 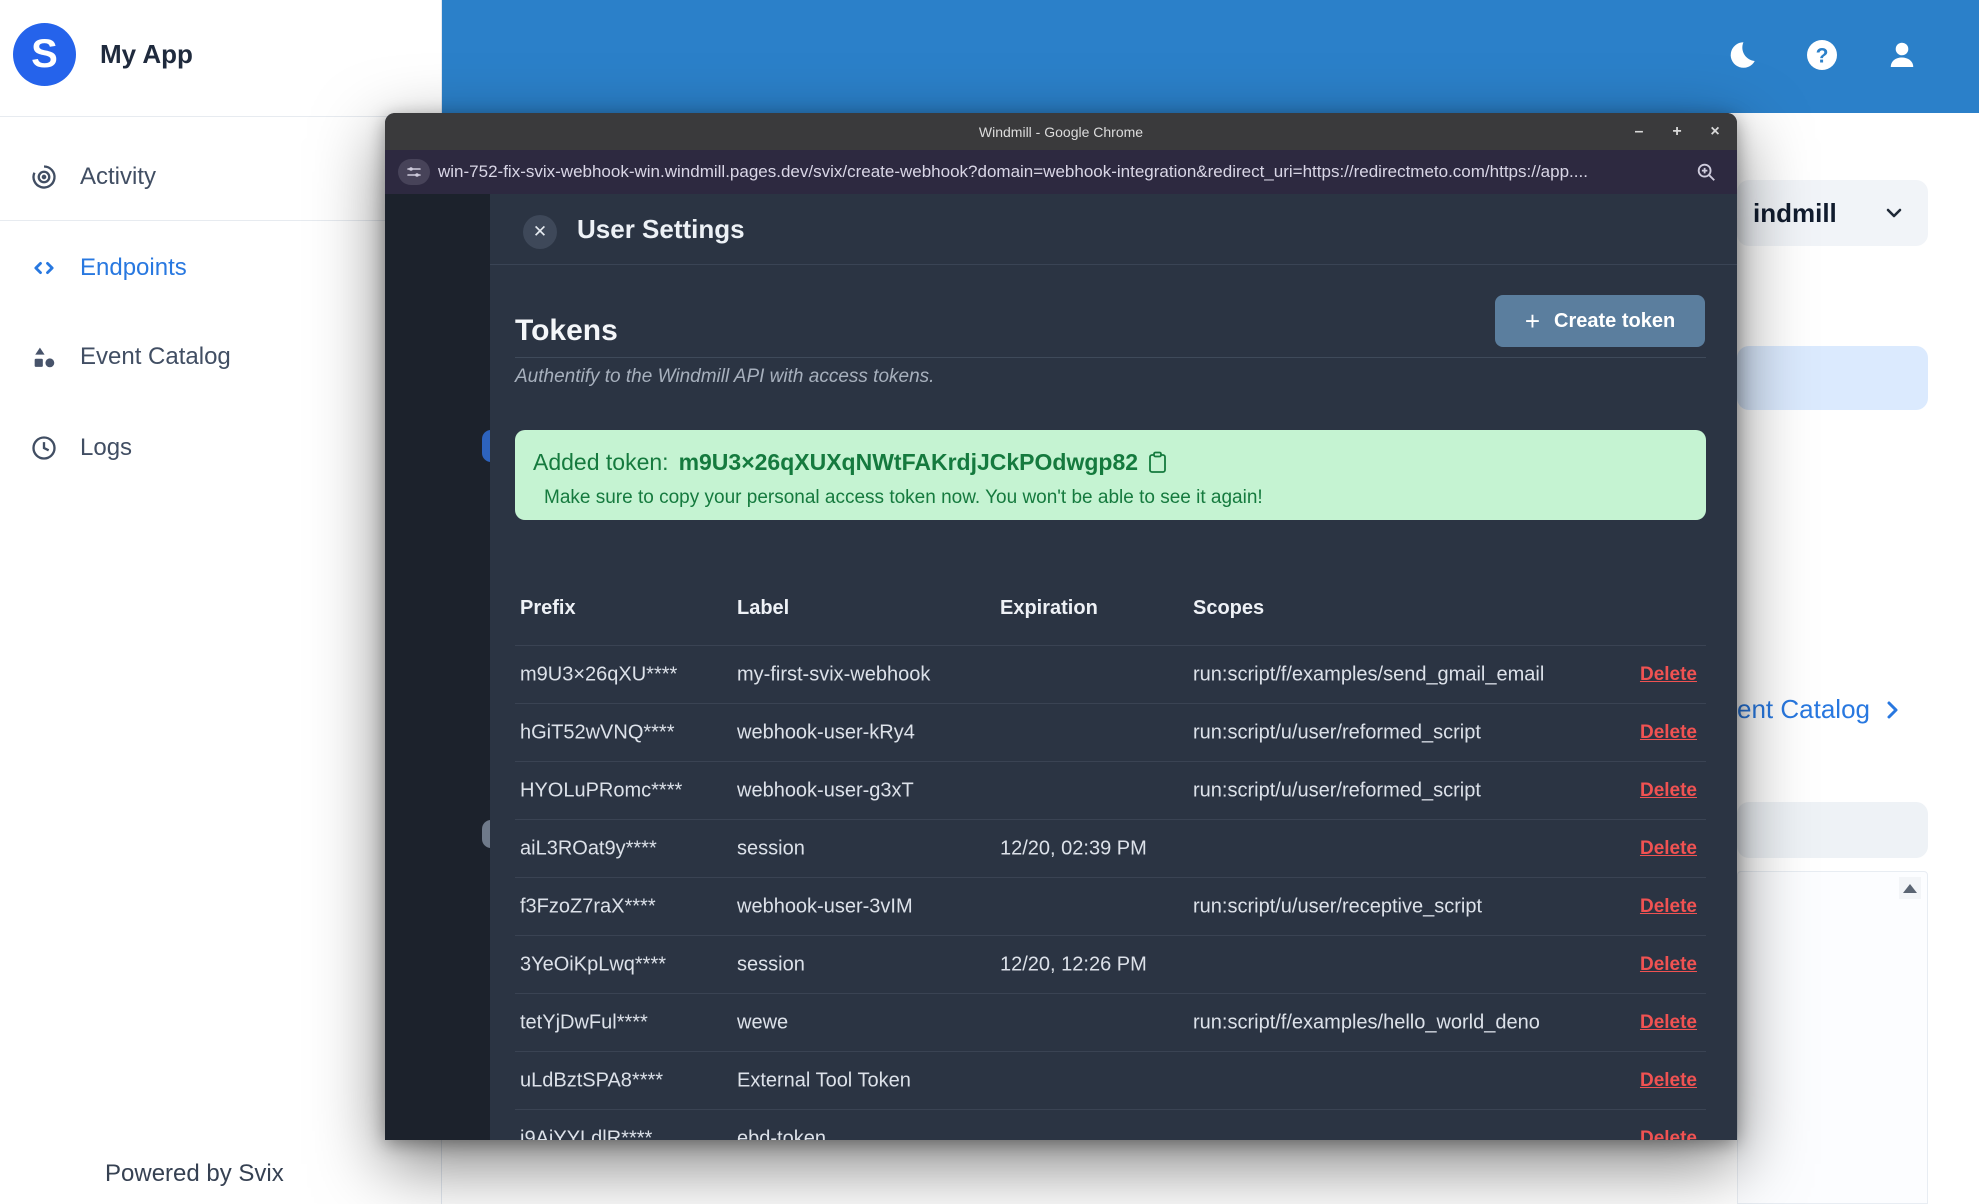 What do you see at coordinates (1157, 462) in the screenshot?
I see `copy-icon` at bounding box center [1157, 462].